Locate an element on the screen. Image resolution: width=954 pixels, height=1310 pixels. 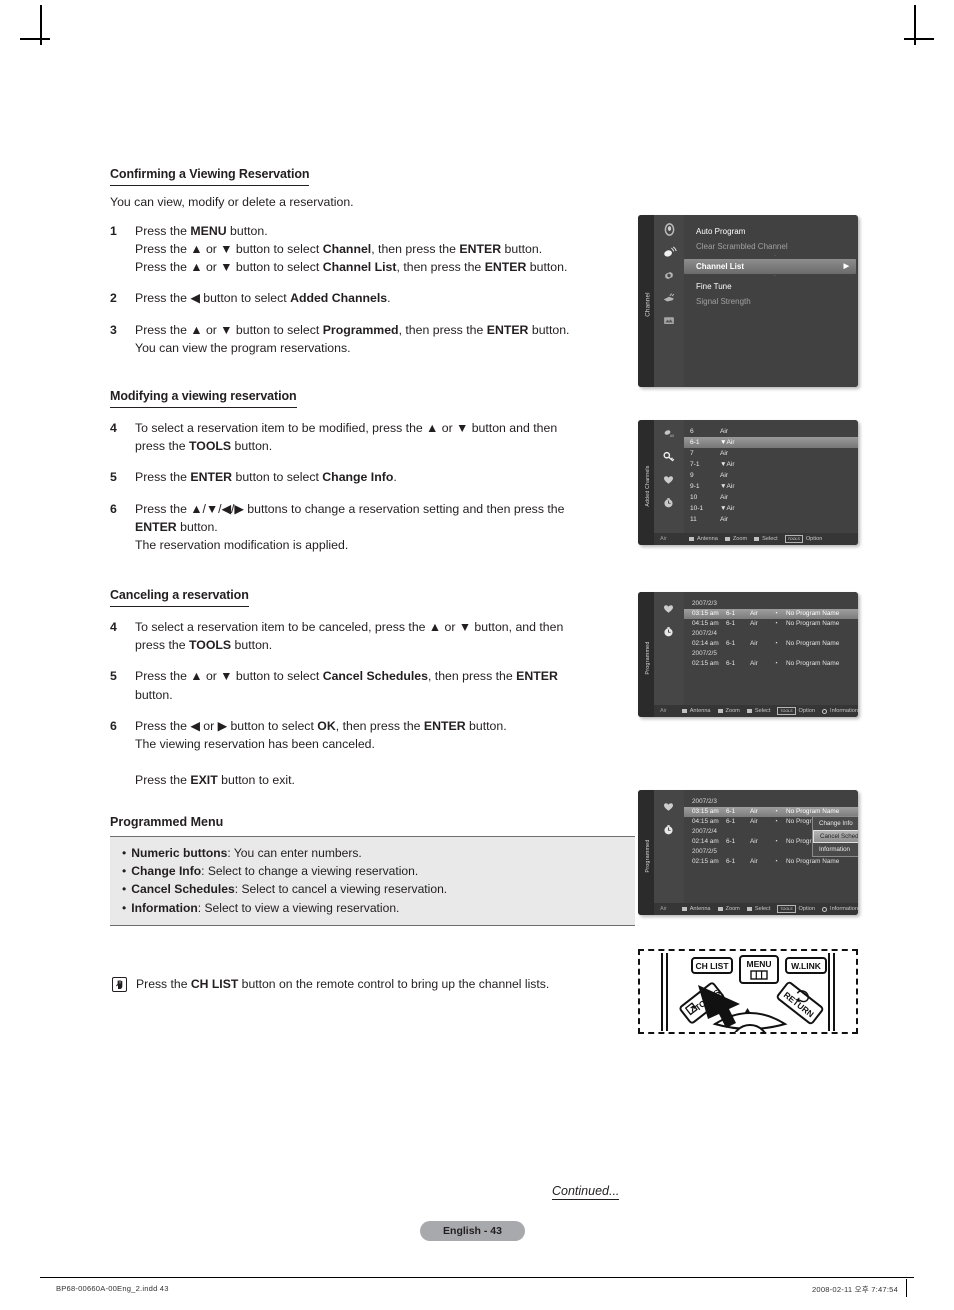
picture-icon is located at coordinates (669, 229).